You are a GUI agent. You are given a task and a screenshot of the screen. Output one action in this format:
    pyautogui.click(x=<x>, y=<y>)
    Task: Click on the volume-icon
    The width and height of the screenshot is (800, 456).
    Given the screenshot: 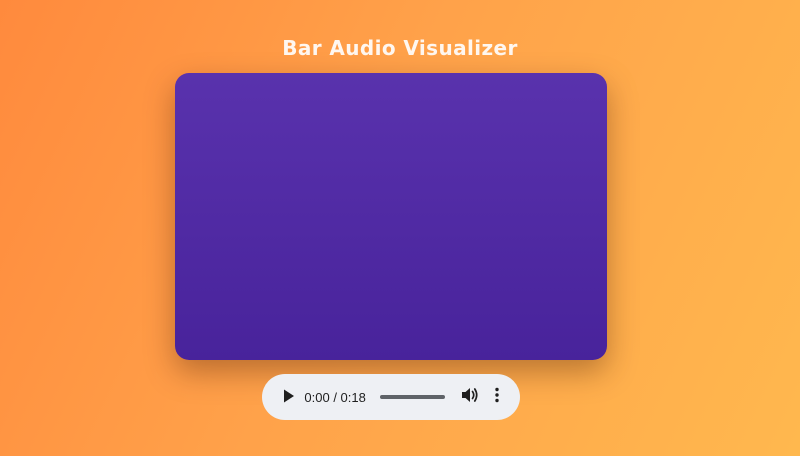 What is the action you would take?
    pyautogui.click(x=470, y=397)
    